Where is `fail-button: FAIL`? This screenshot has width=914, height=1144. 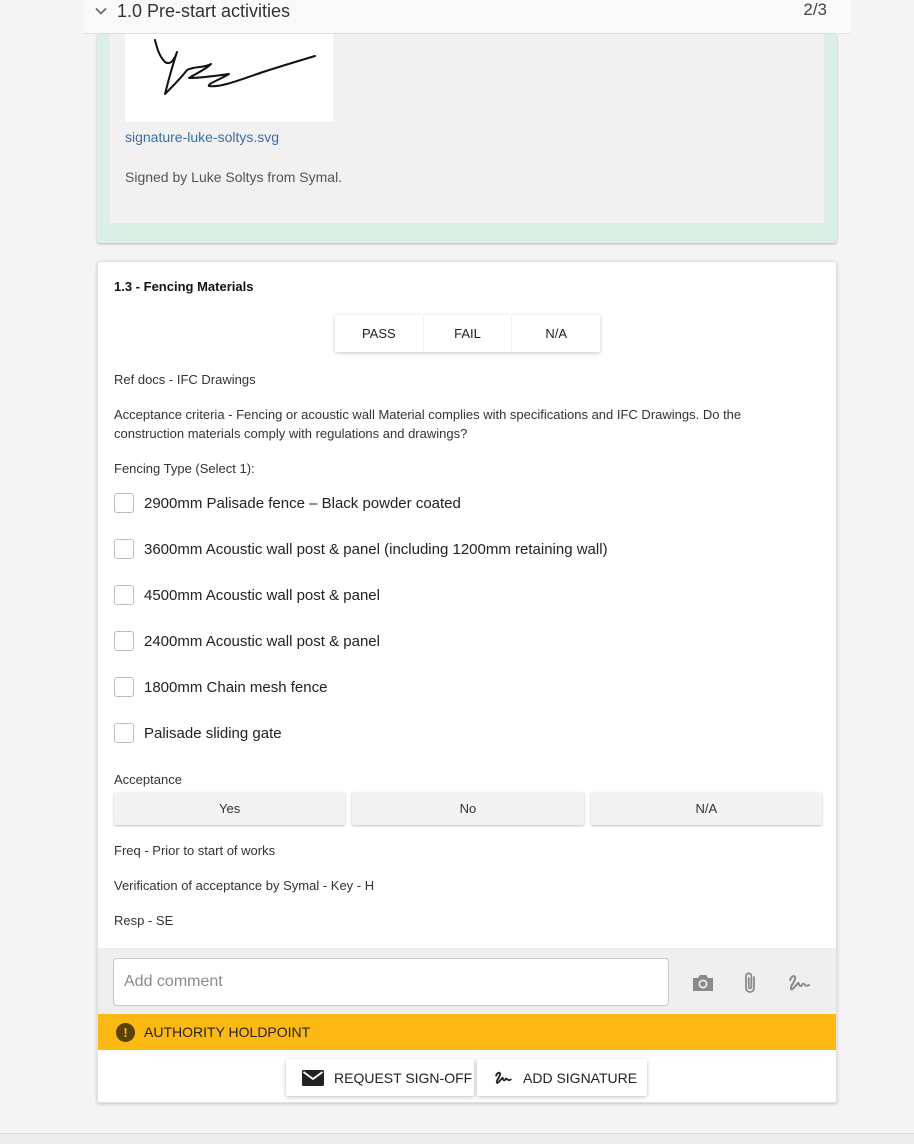
fail-button: FAIL is located at coordinates (468, 333).